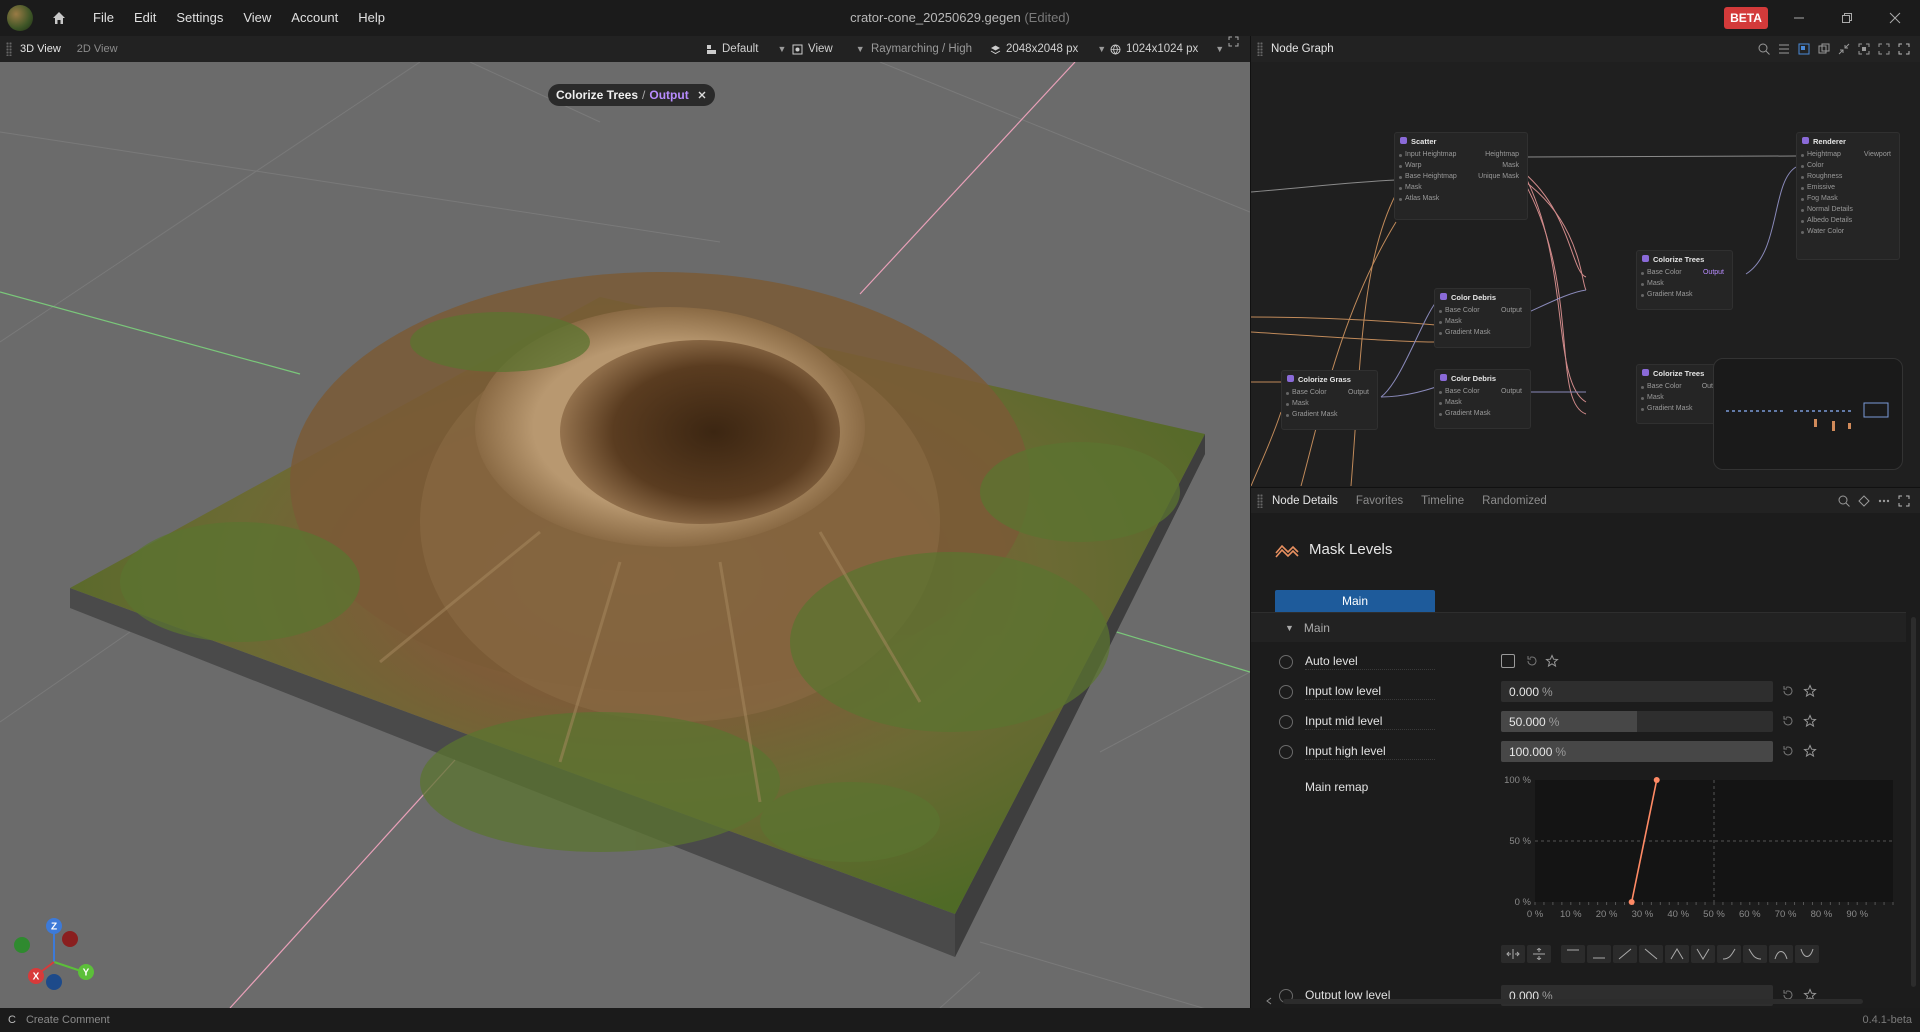  I want to click on viewport-output-chip: Colorize Trees / Output, so click(631, 95).